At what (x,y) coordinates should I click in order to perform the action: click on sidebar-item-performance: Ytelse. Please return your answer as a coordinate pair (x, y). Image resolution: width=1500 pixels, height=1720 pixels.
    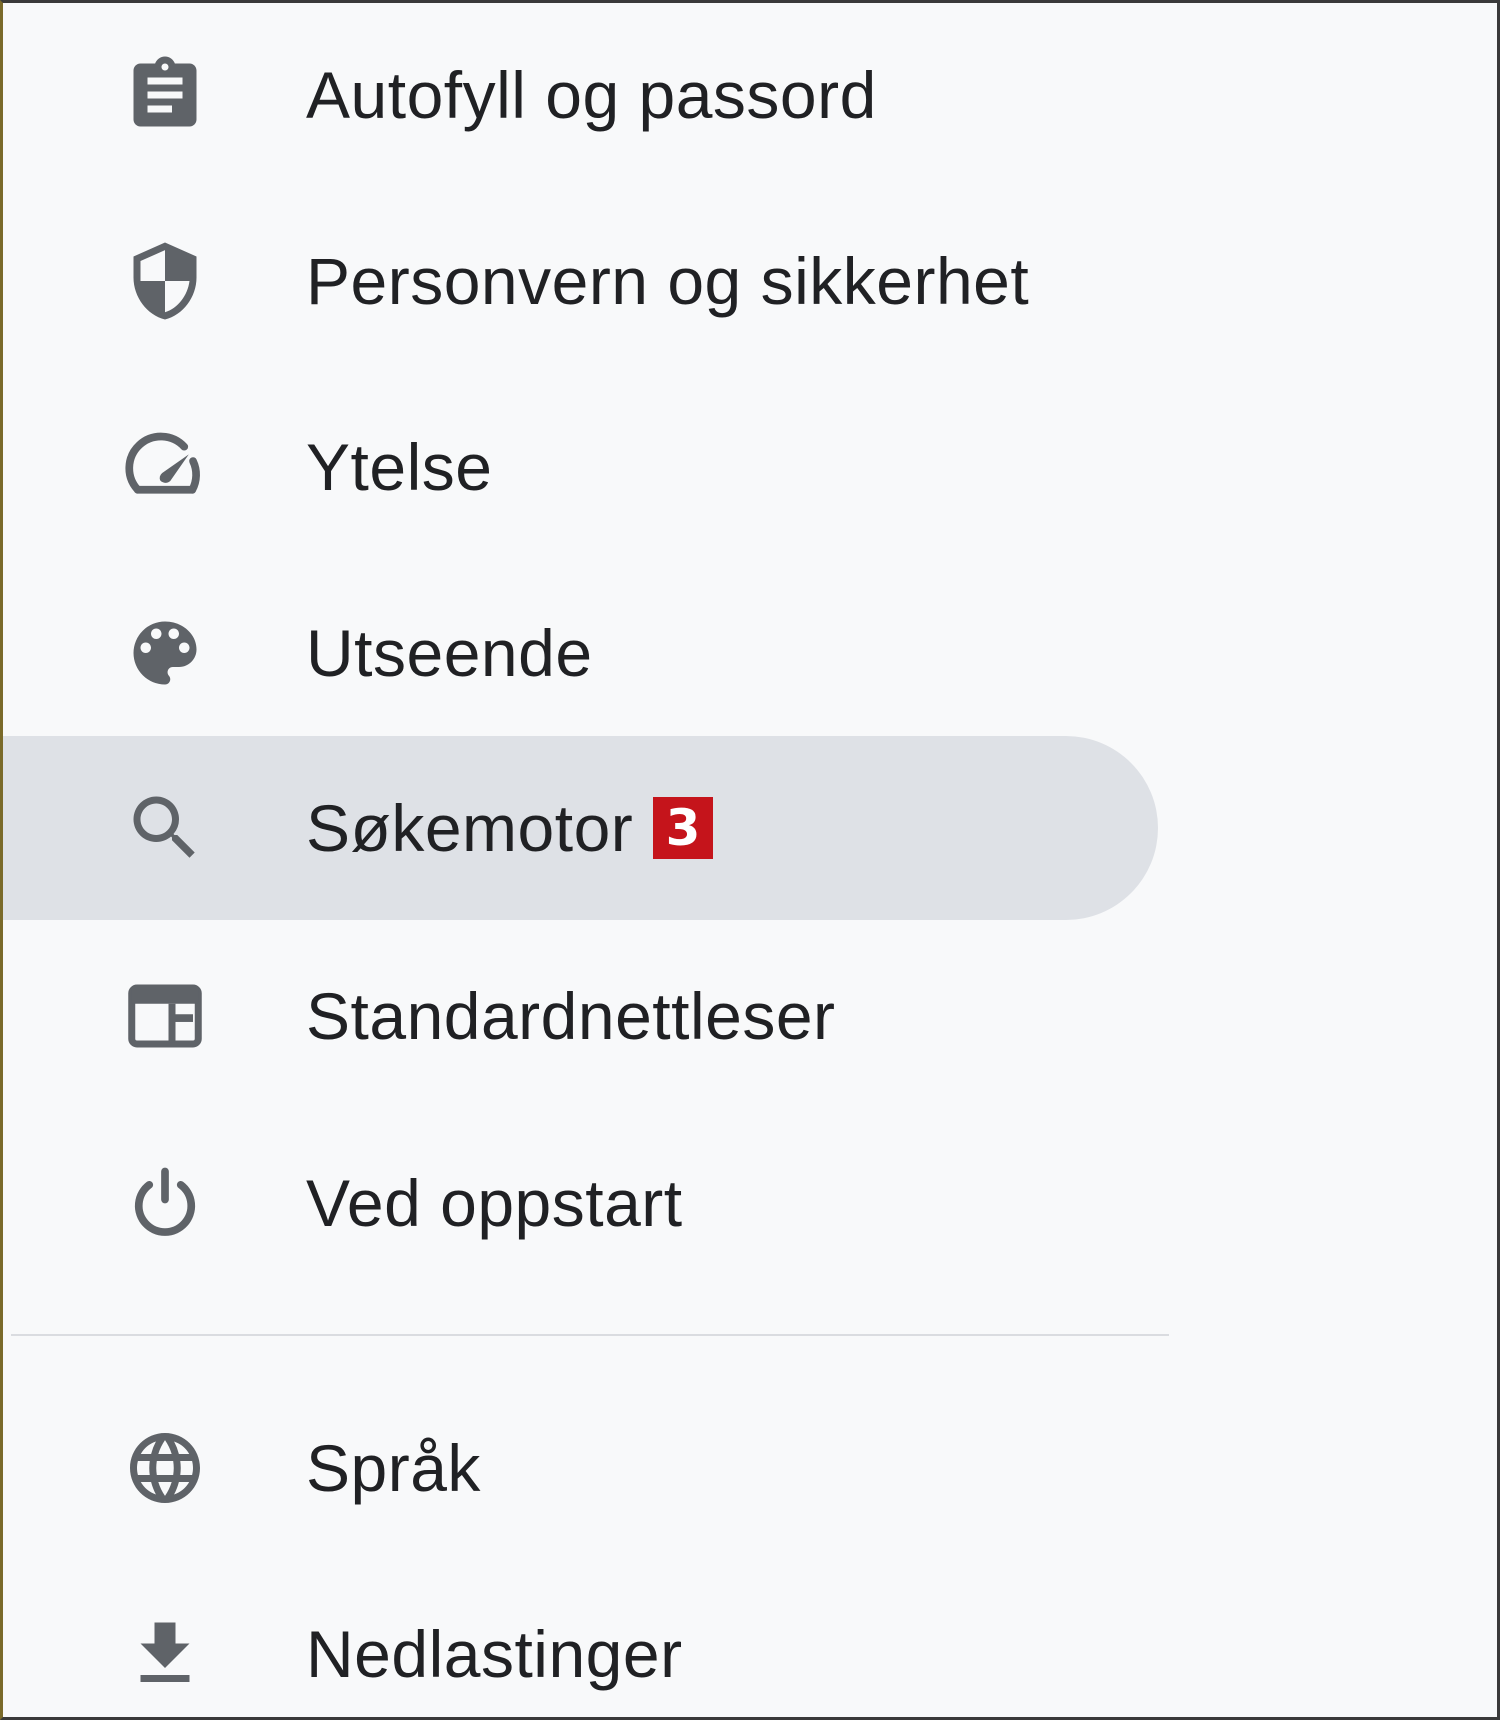
    Looking at the image, I should click on (580, 467).